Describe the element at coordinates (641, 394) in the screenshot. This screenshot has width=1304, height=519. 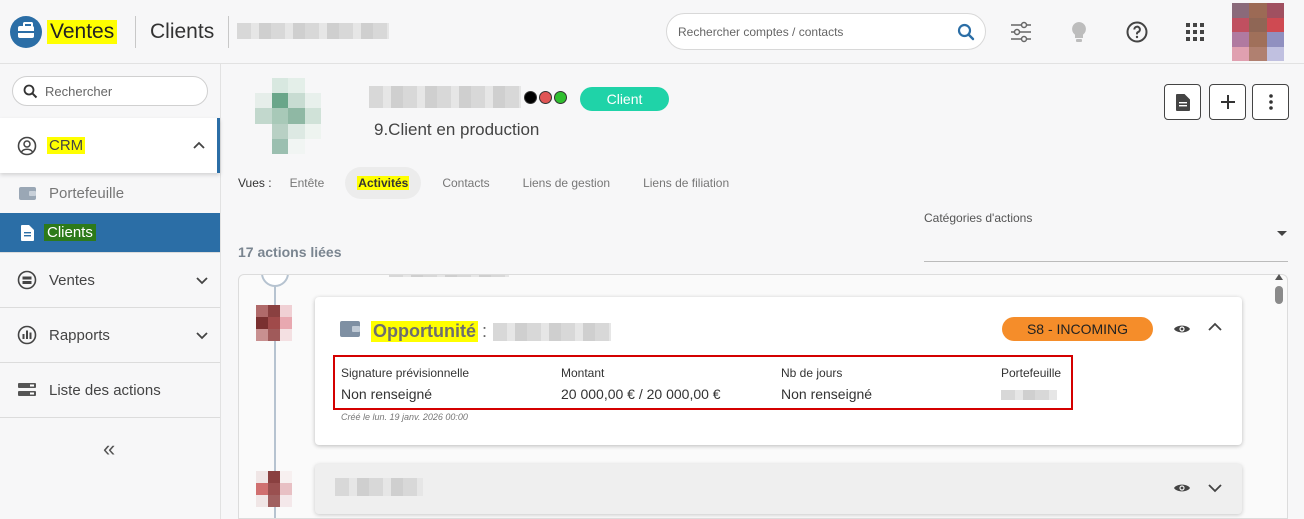
I see `detail-value: 20 000,00 € / 20 000,00 €` at that location.